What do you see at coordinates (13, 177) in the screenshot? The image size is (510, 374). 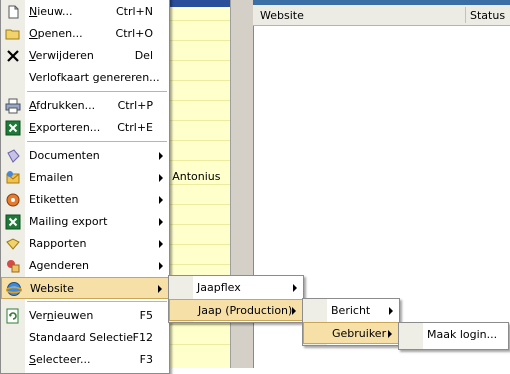 I see `email-icon` at bounding box center [13, 177].